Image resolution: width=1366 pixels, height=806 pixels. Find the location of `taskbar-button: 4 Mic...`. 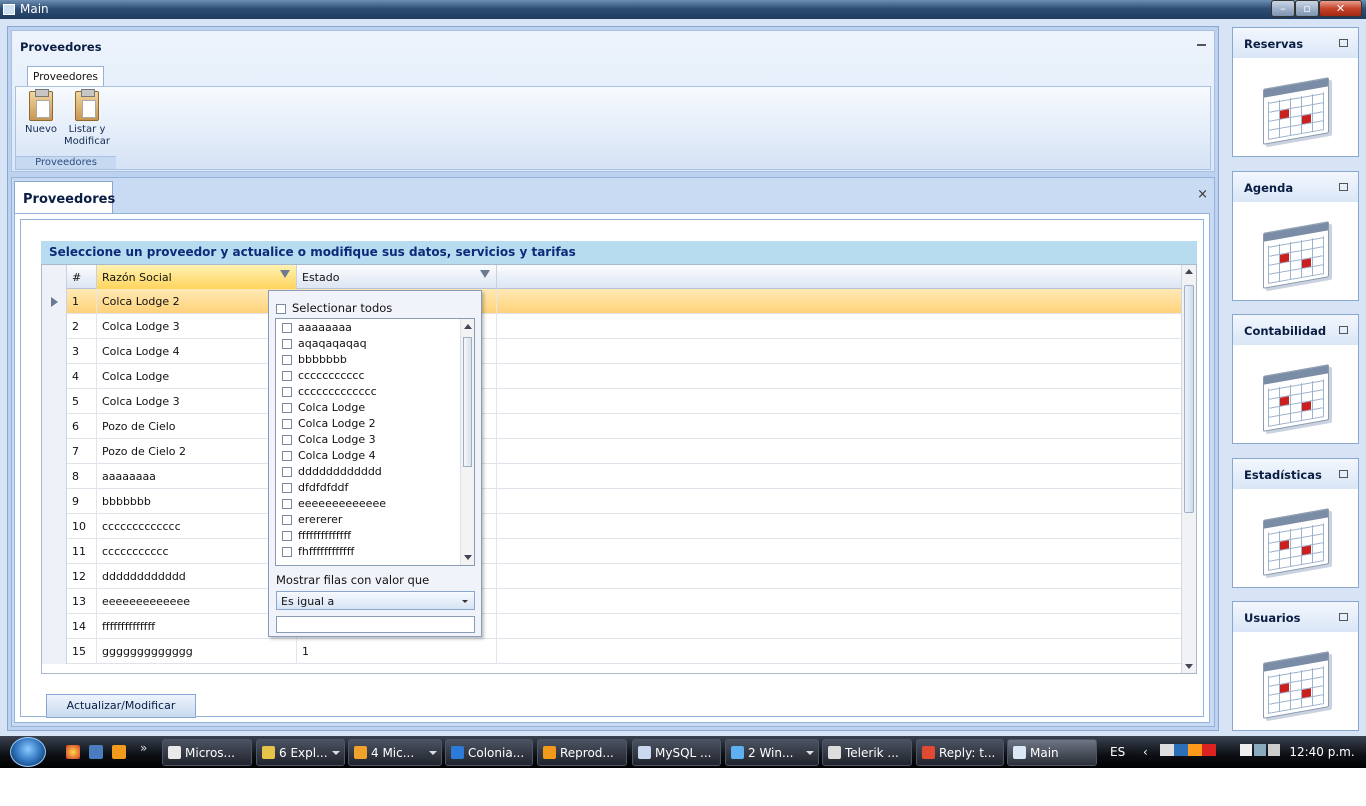

taskbar-button: 4 Mic... is located at coordinates (395, 752).